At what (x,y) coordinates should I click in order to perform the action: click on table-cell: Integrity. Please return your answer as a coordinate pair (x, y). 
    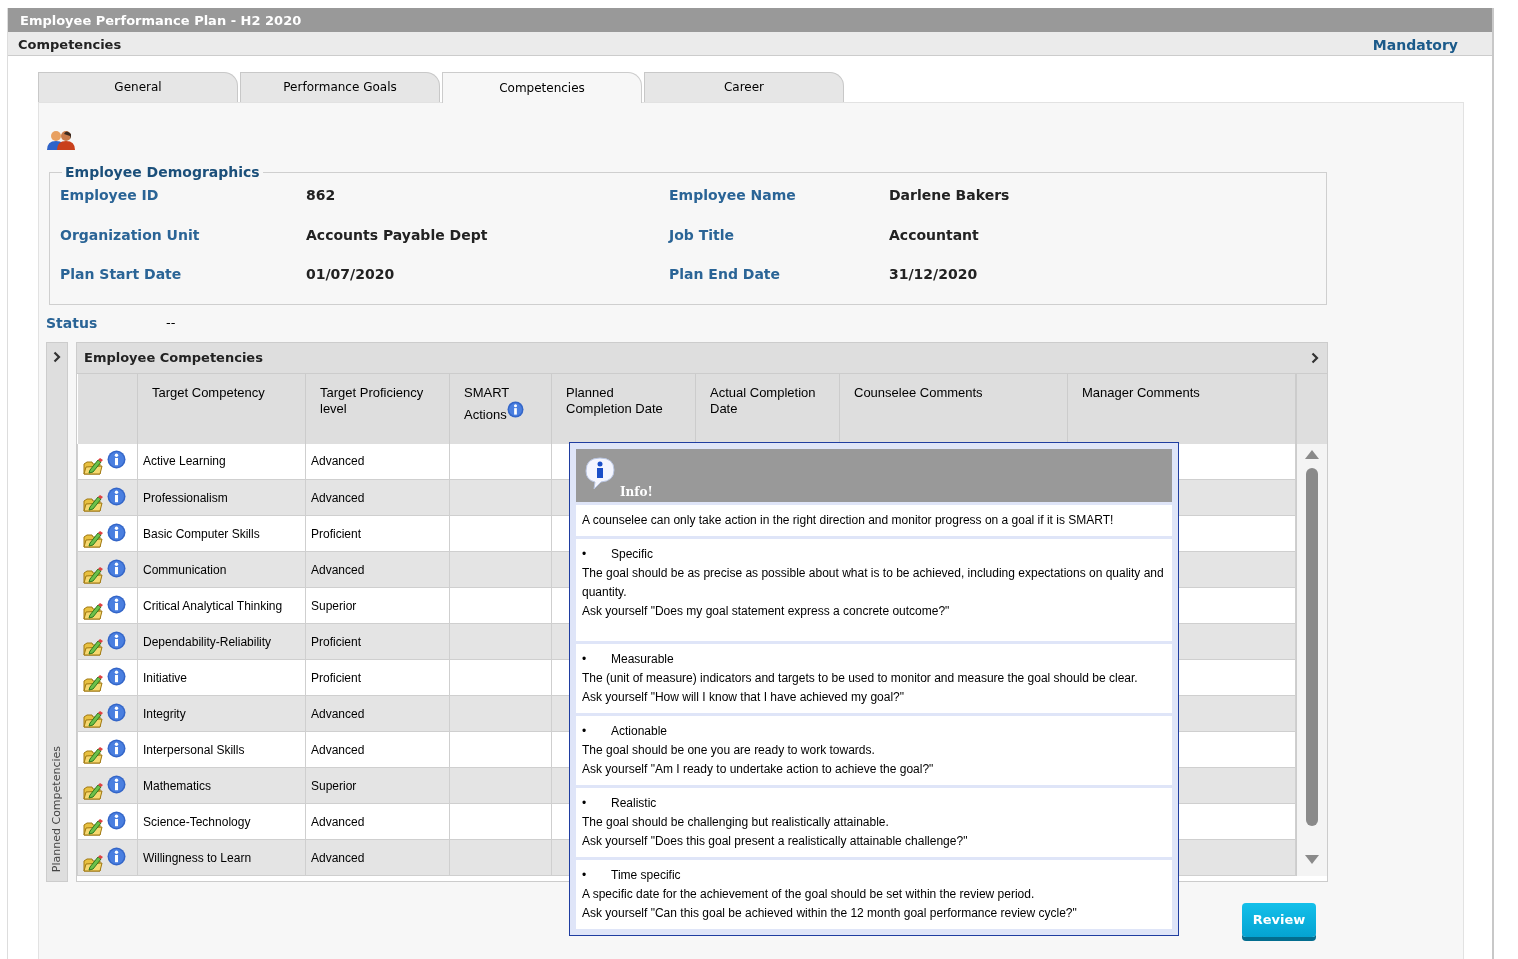
    Looking at the image, I should click on (221, 713).